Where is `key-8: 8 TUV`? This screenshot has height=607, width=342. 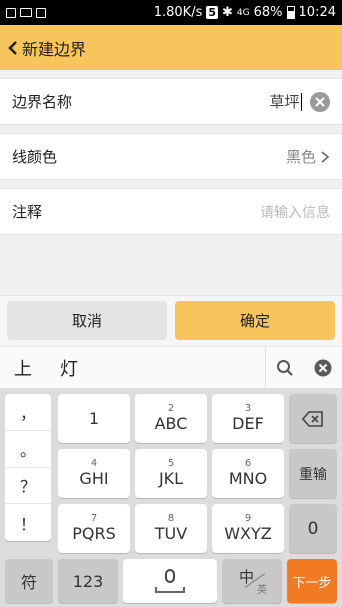 key-8: 8 TUV is located at coordinates (171, 528).